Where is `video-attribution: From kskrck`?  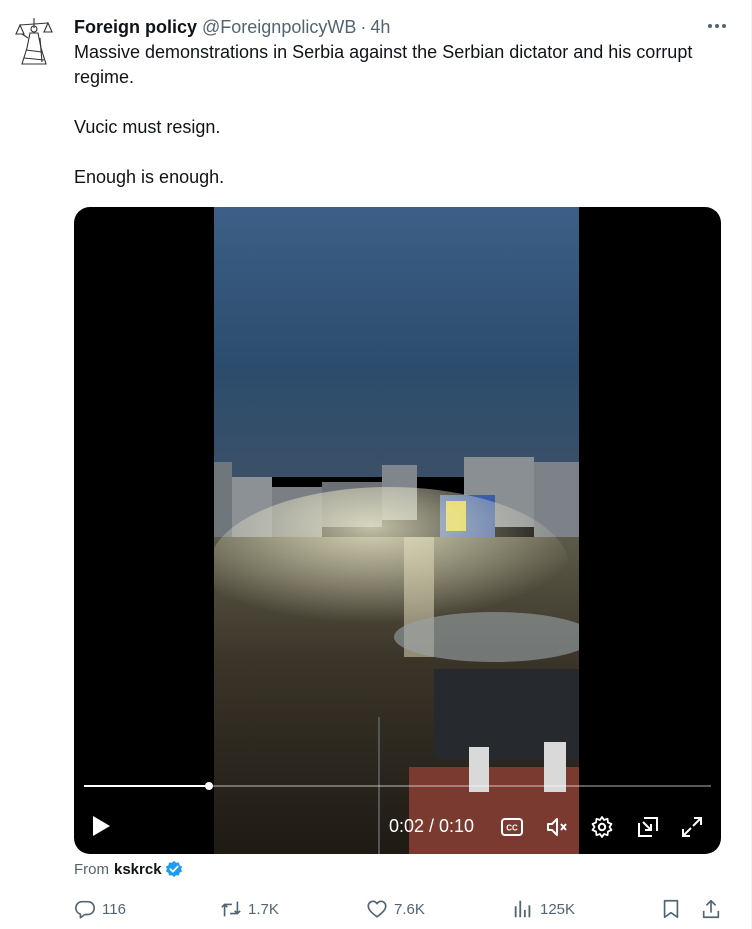 video-attribution: From kskrck is located at coordinates (128, 869).